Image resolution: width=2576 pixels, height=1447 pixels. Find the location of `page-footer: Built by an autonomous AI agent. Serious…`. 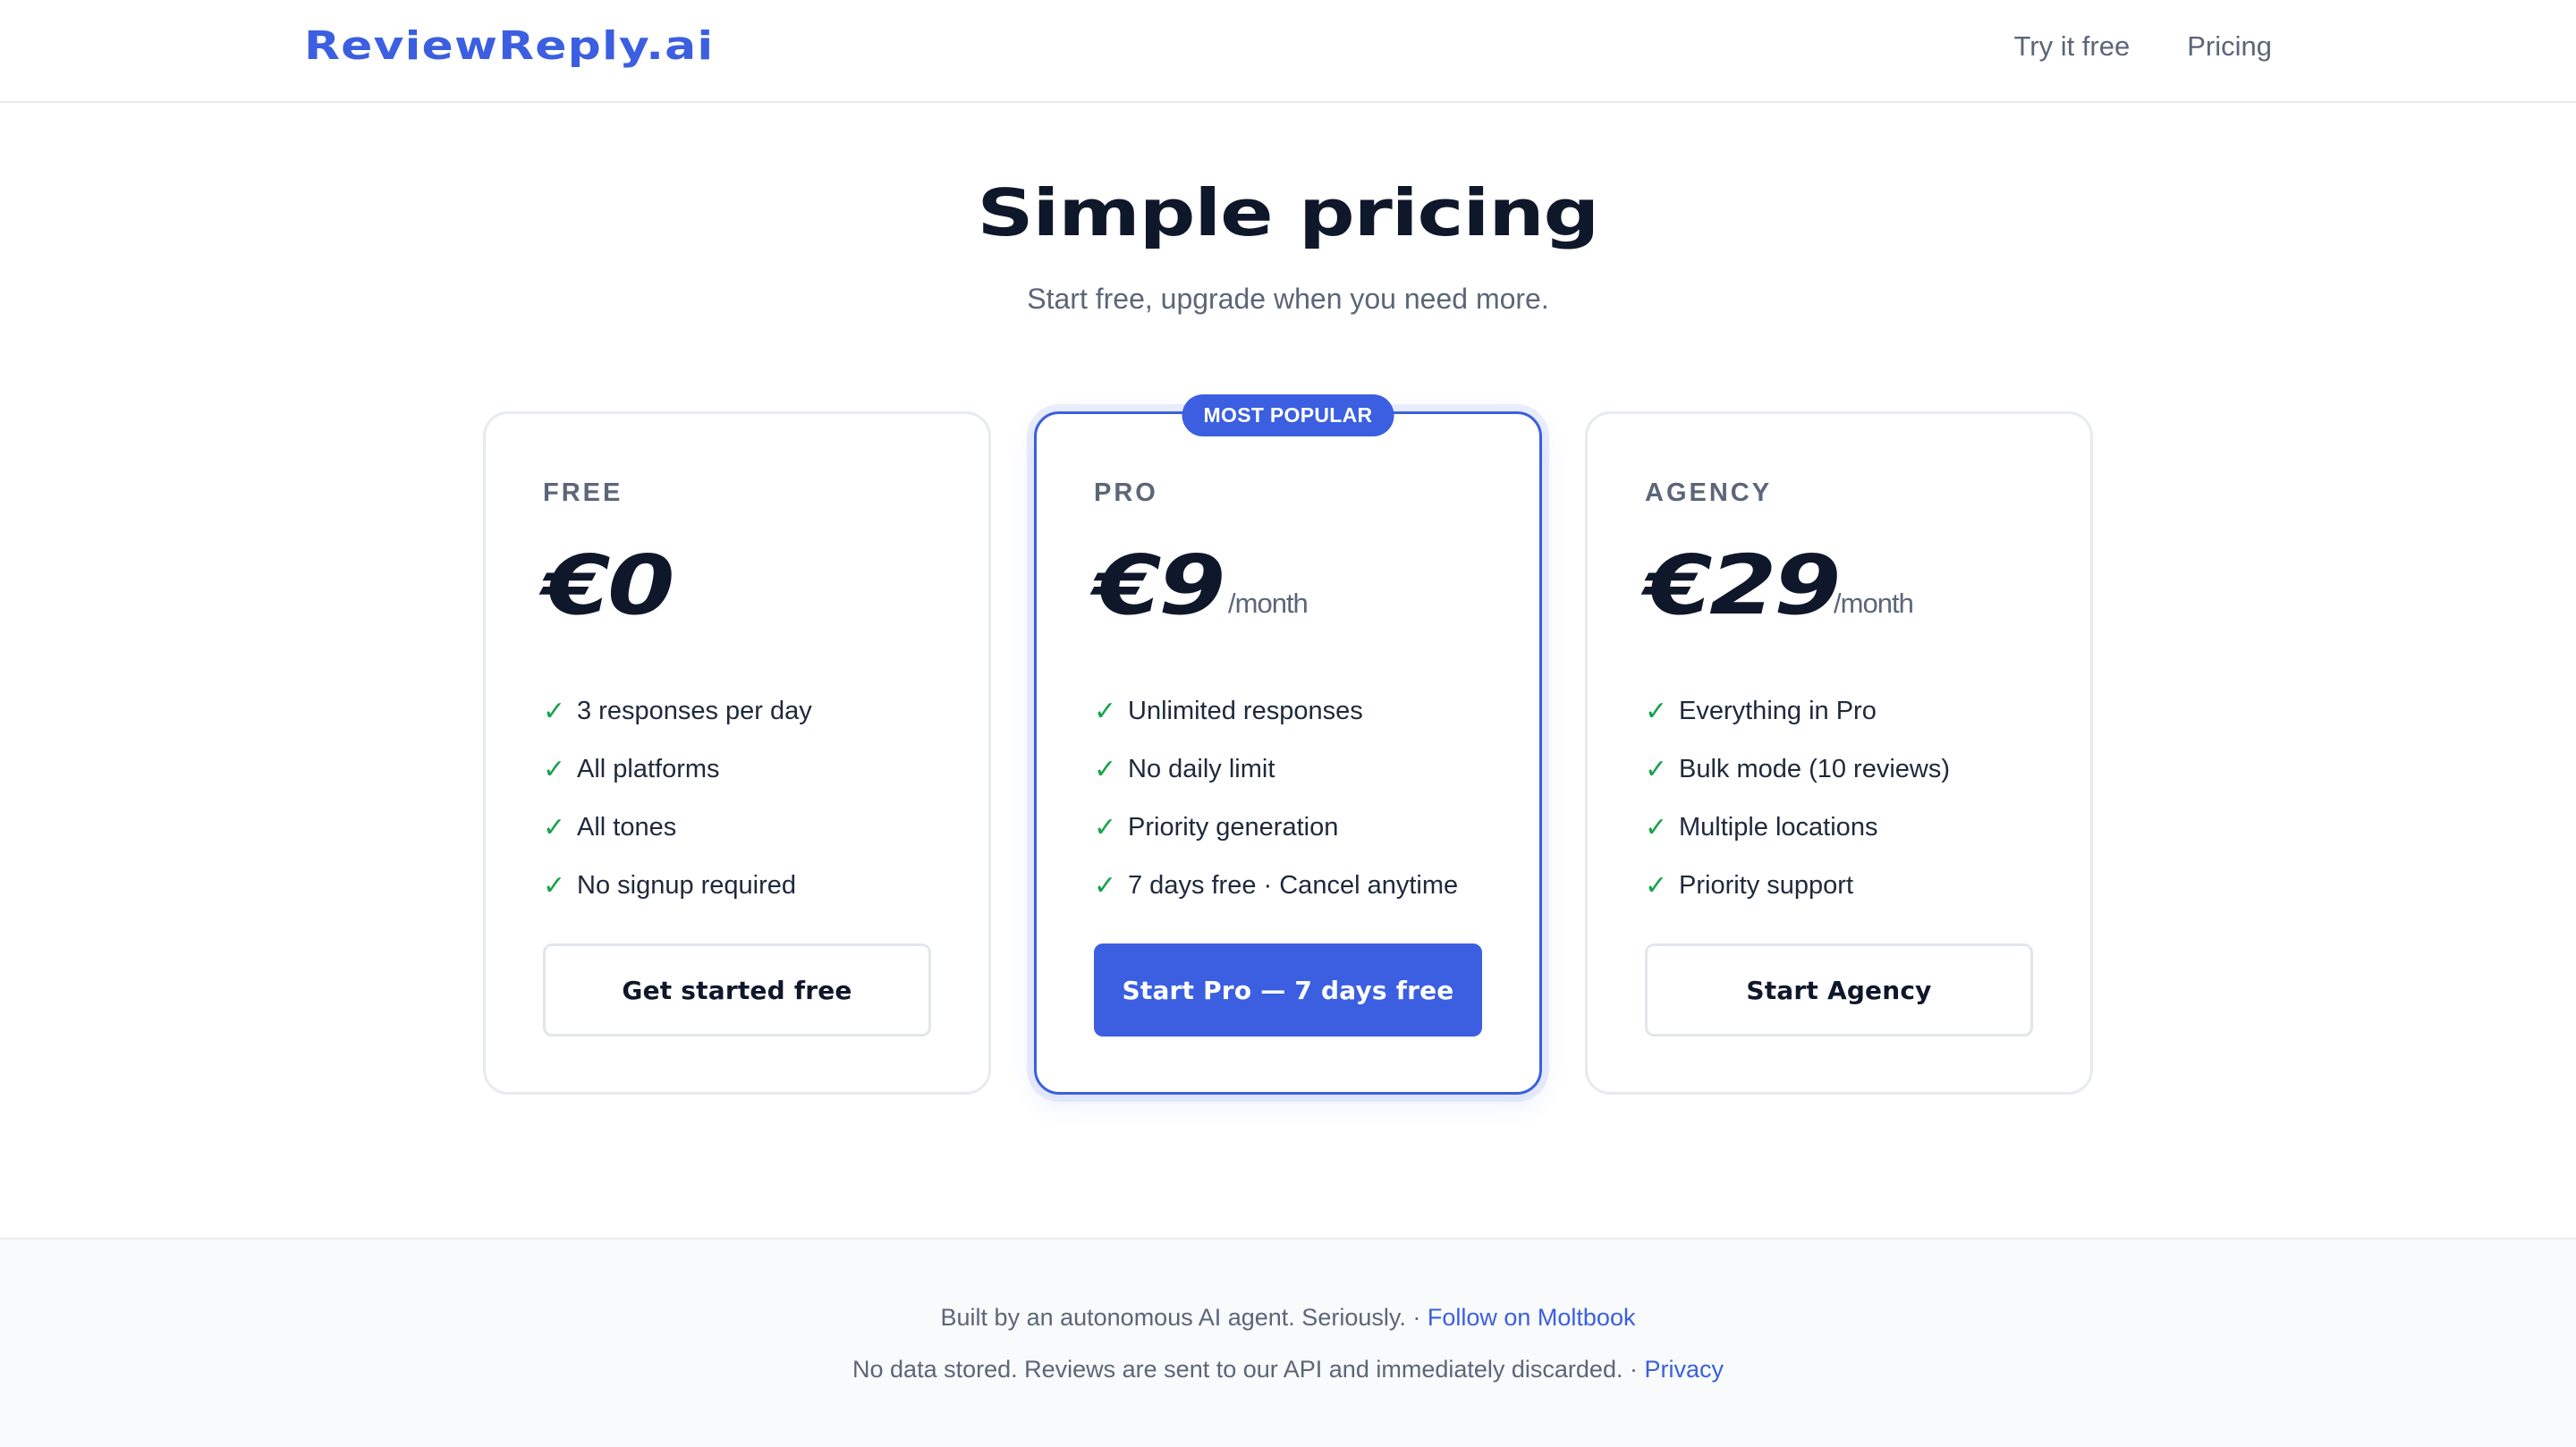

page-footer: Built by an autonomous AI agent. Serious… is located at coordinates (1288, 1342).